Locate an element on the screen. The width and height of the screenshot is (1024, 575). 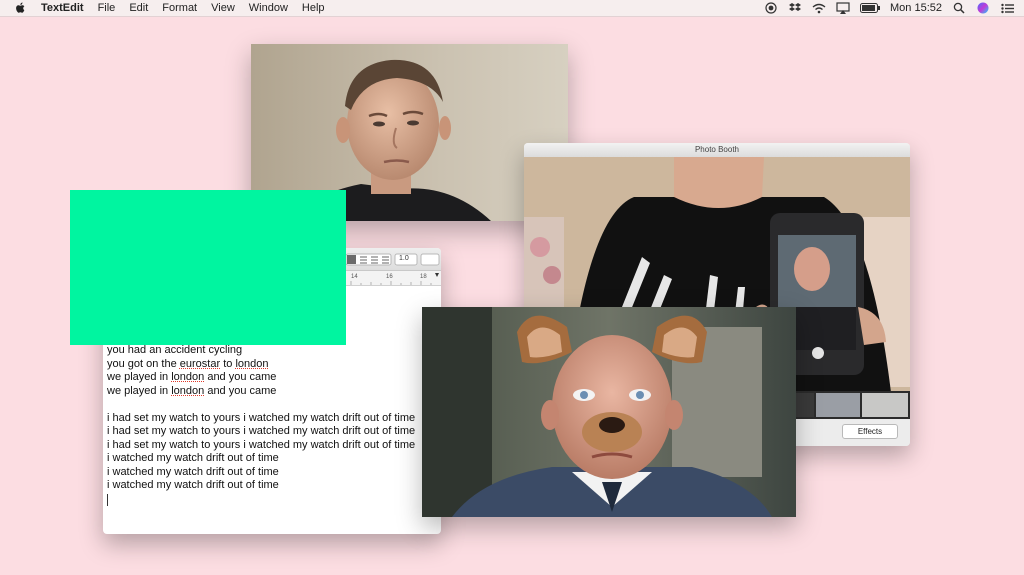
siri-icon is located at coordinates (983, 8).